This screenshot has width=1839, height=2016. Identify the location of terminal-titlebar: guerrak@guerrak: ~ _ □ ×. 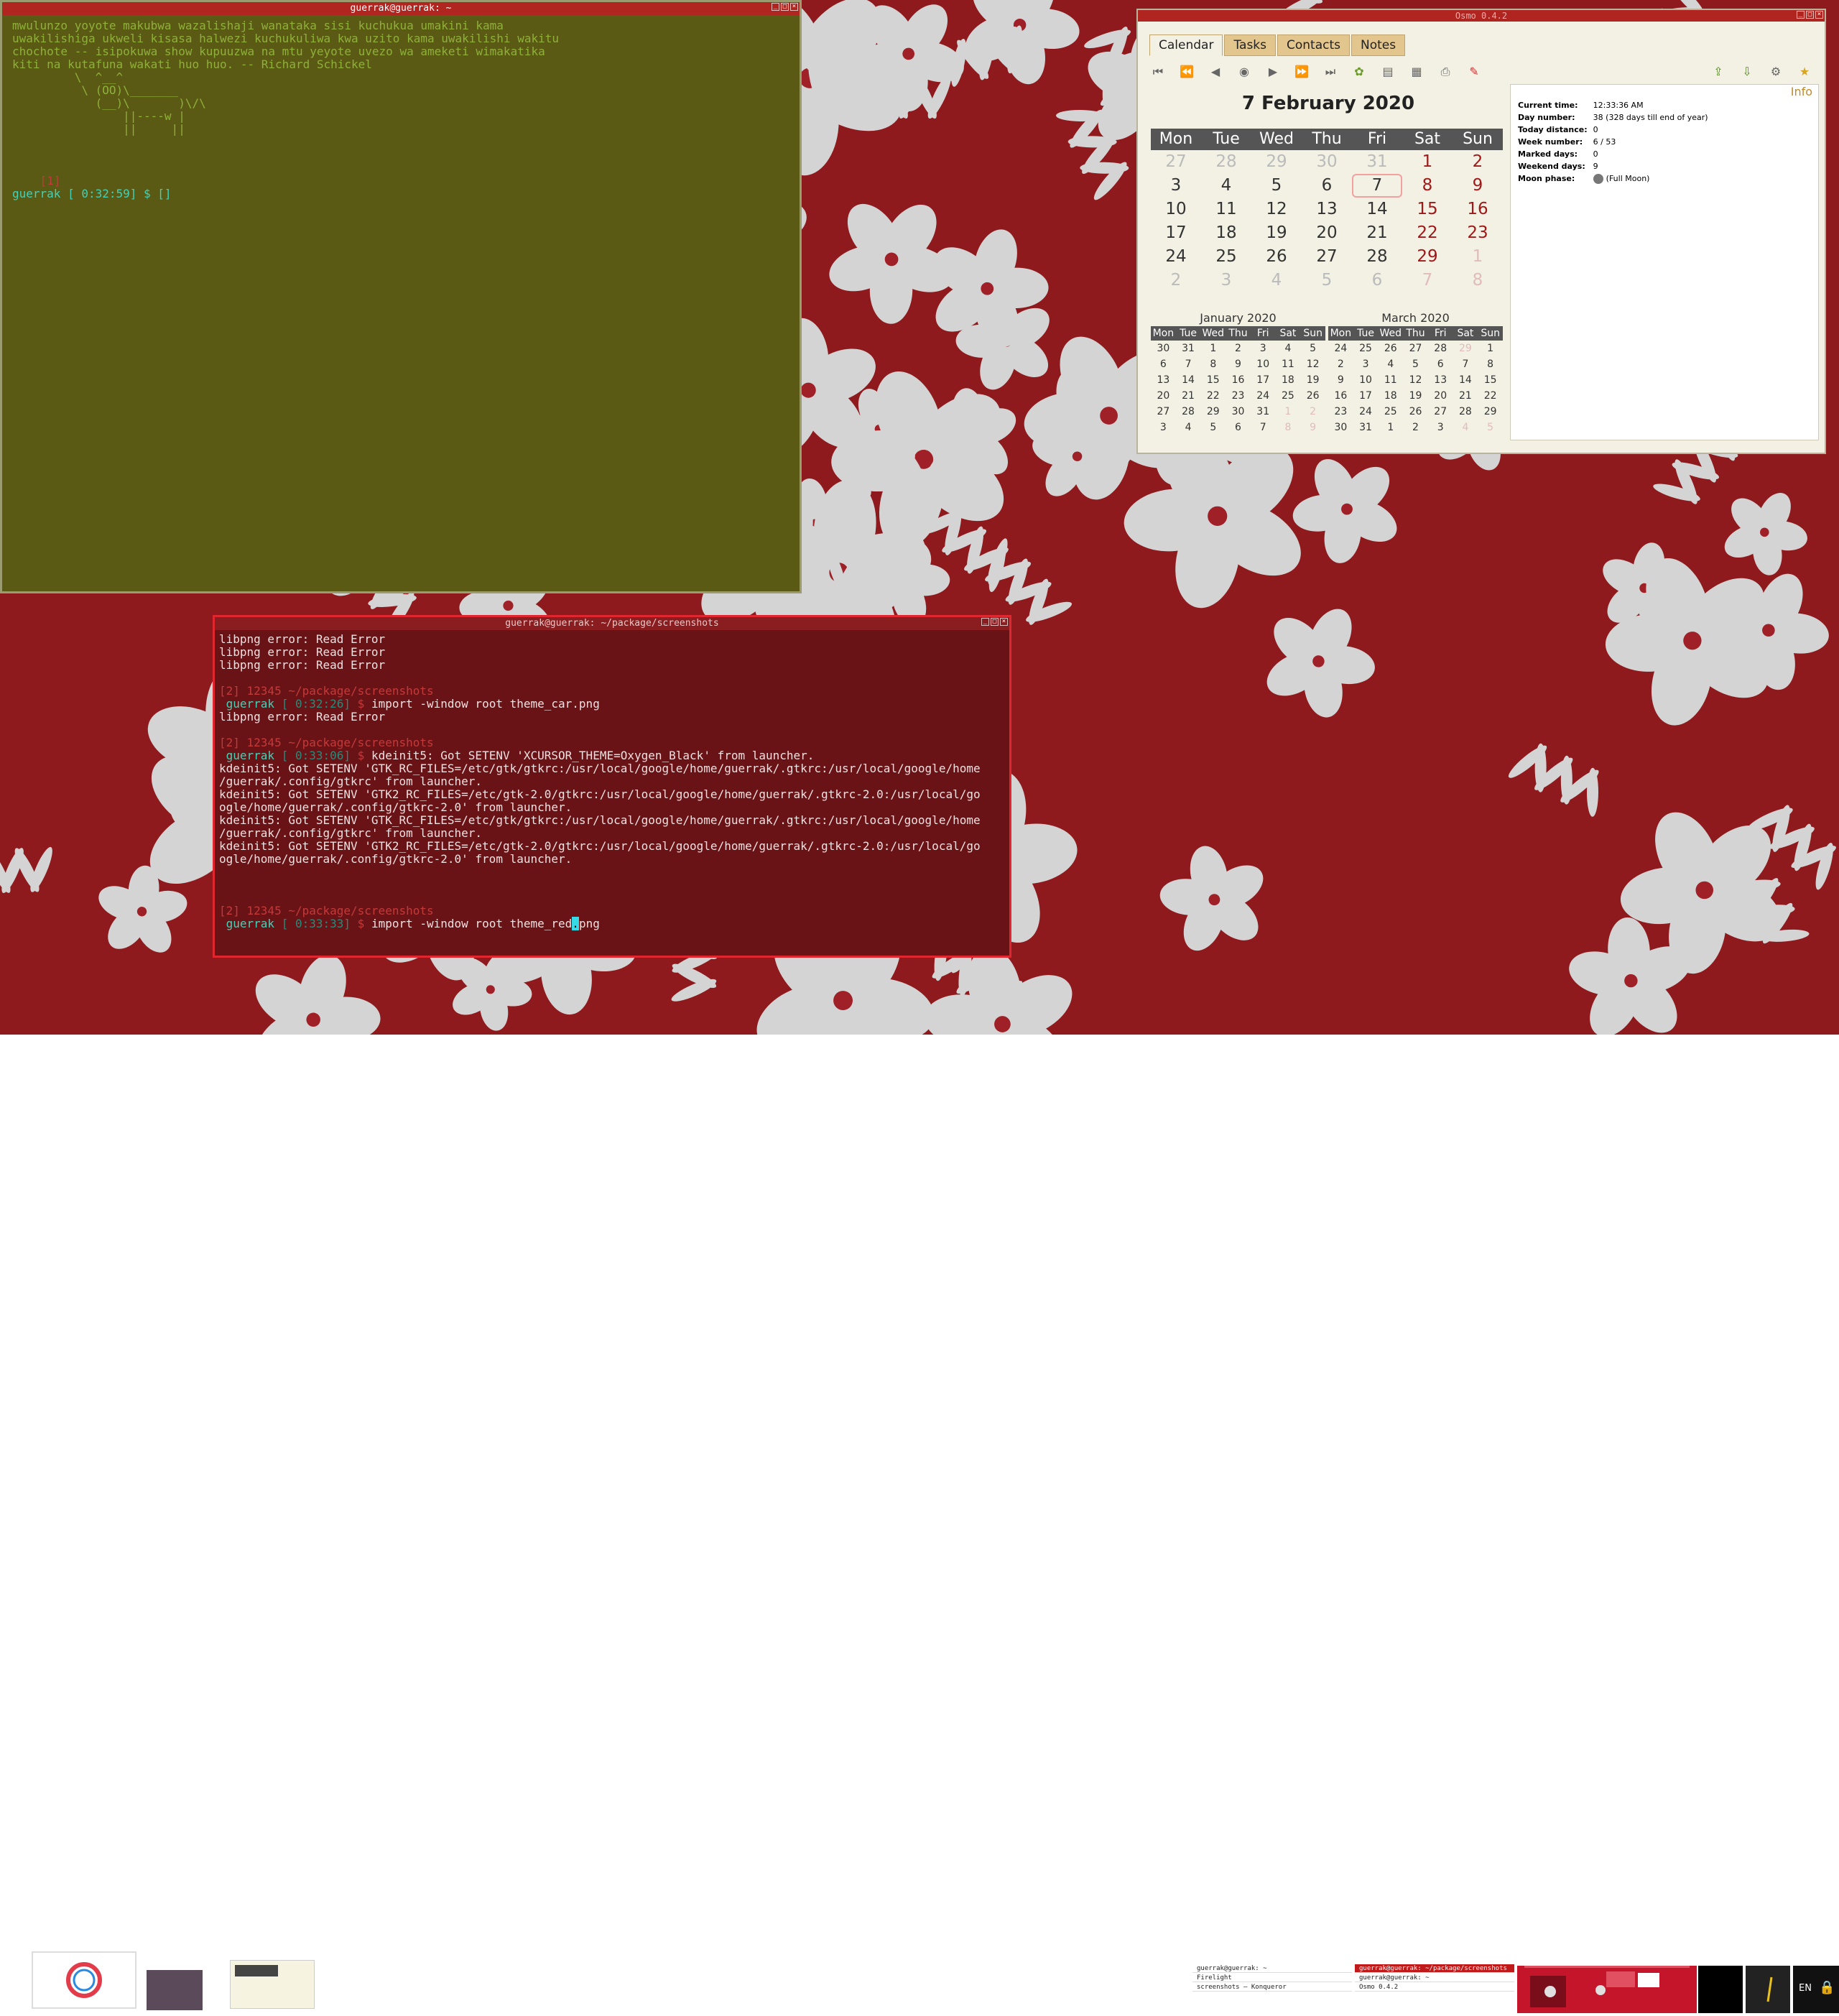
(401, 8).